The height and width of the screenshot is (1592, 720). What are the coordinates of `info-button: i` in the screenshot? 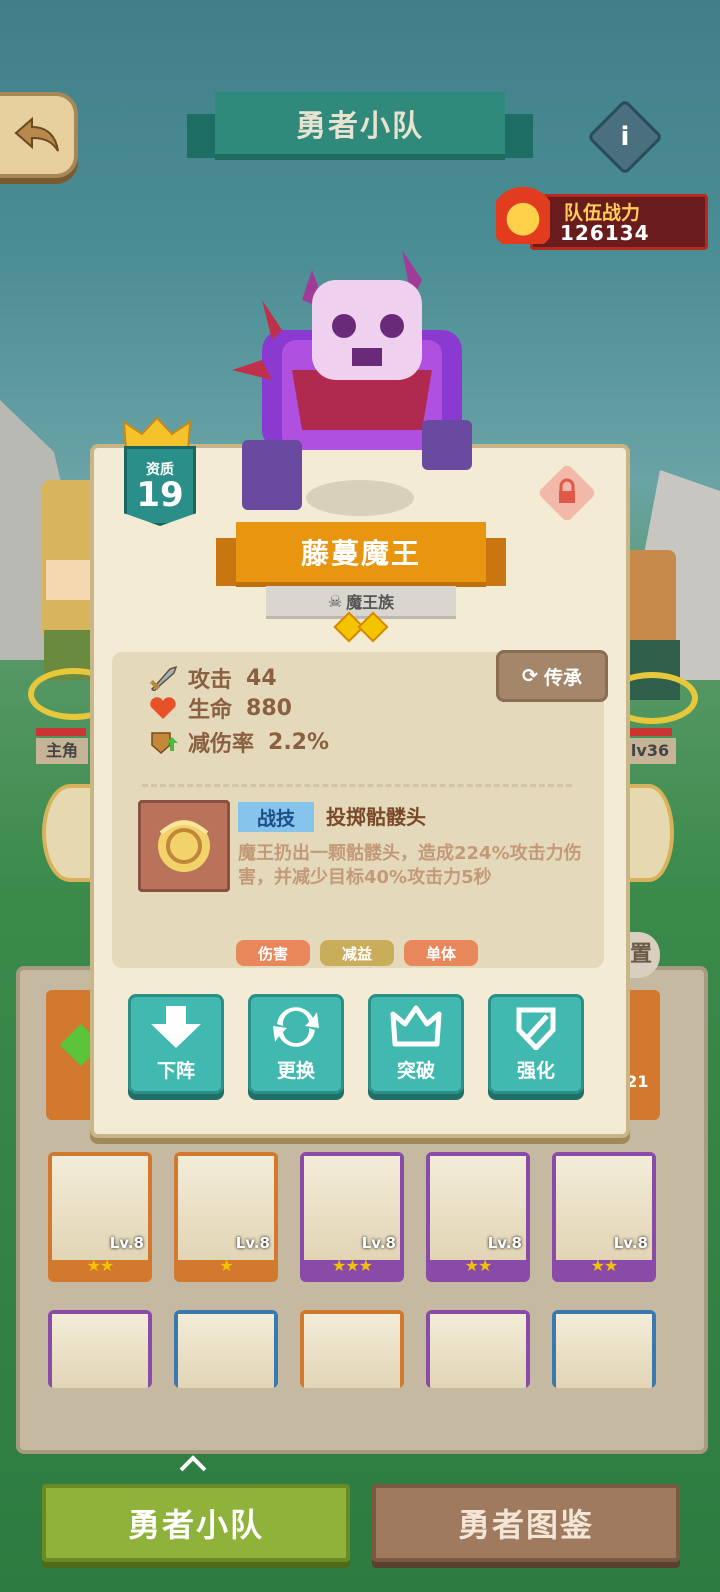 It's located at (625, 137).